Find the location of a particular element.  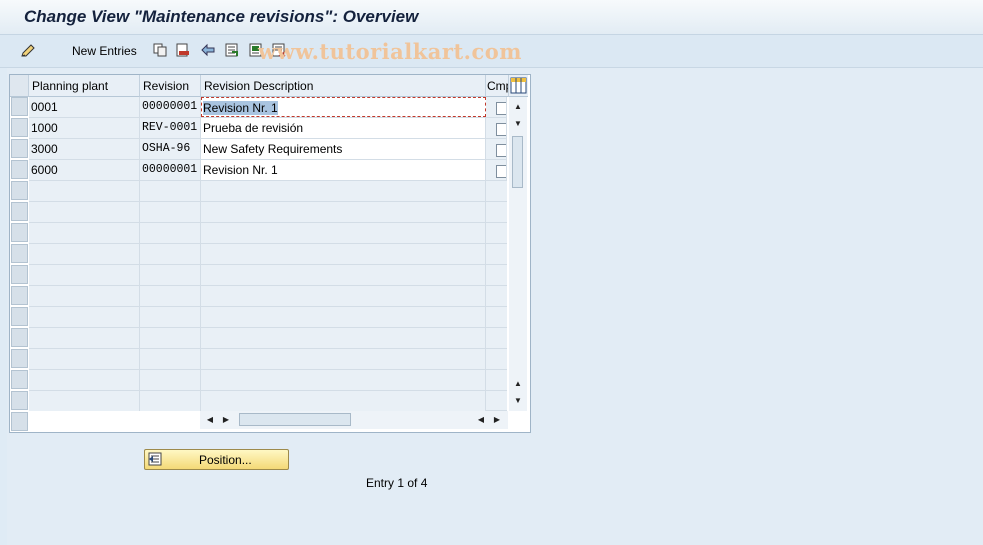

undo-icon is located at coordinates (207, 50).